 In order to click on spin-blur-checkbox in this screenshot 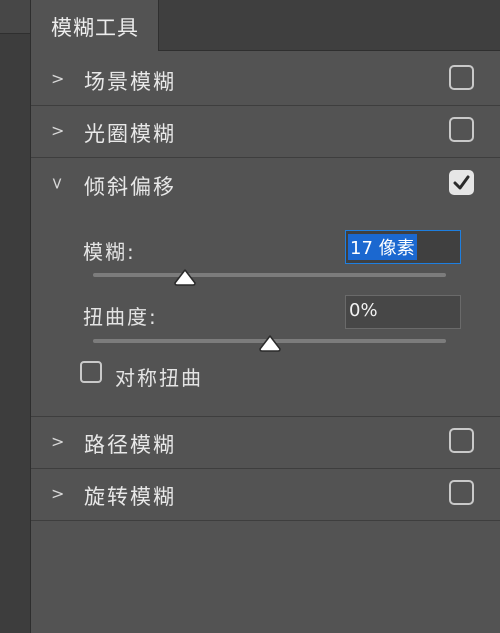, I will do `click(461, 492)`.